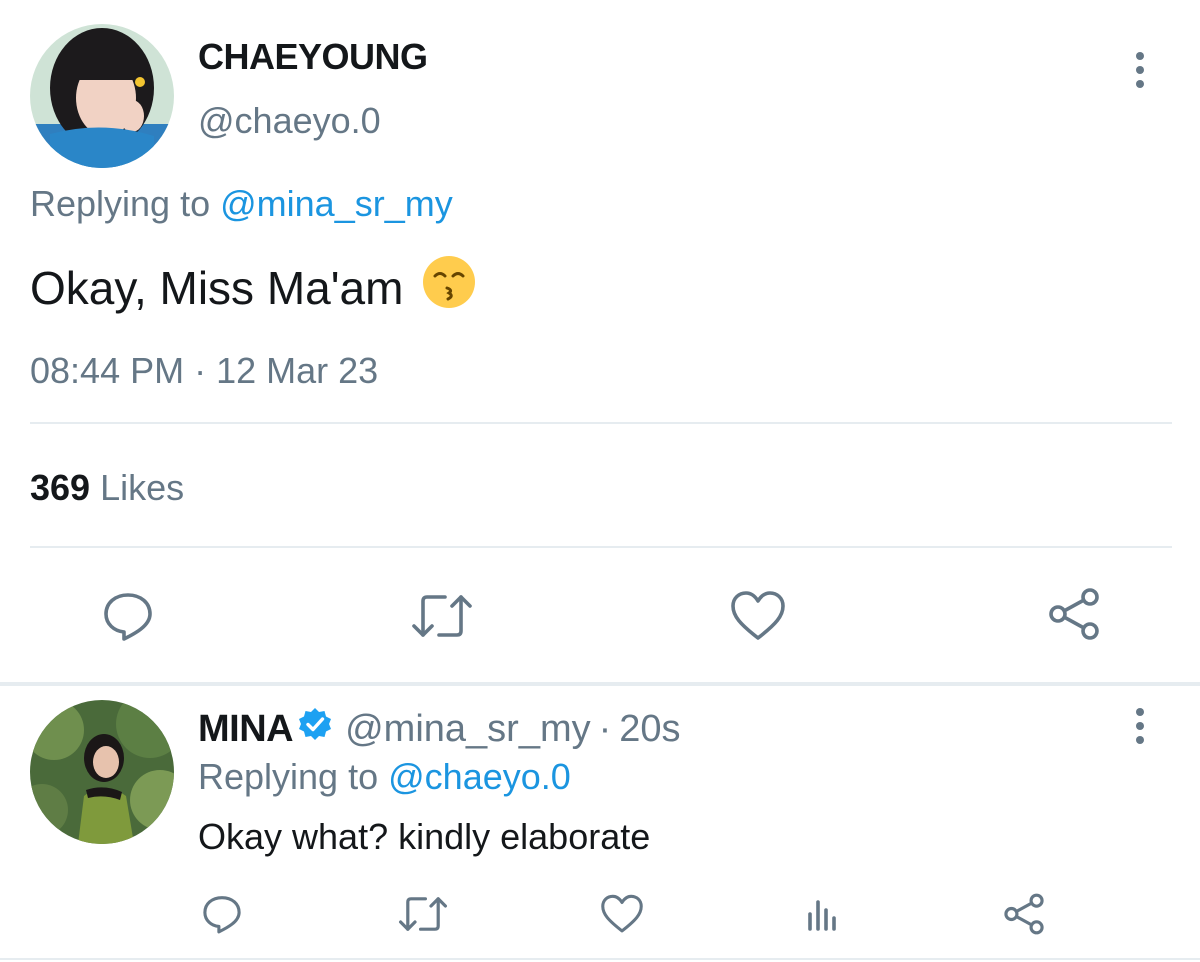 Image resolution: width=1200 pixels, height=962 pixels. What do you see at coordinates (449, 287) in the screenshot?
I see `kissing-face-emoji` at bounding box center [449, 287].